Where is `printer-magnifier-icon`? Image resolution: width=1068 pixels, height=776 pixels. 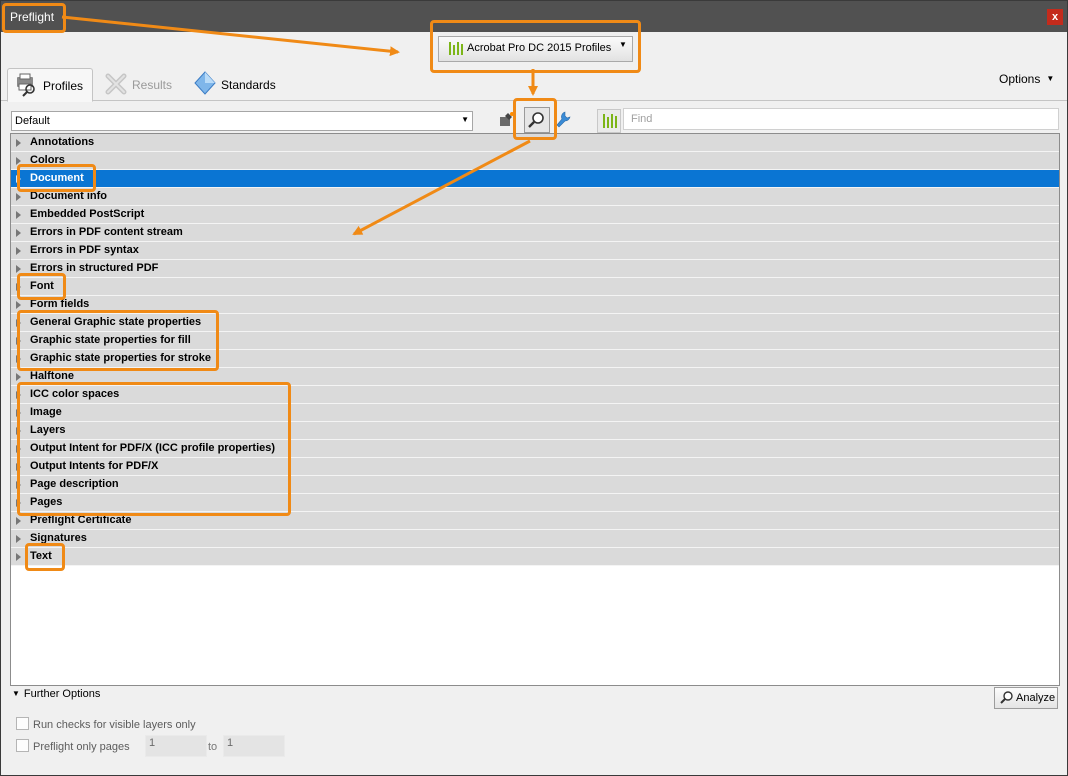
printer-magnifier-icon is located at coordinates (26, 85).